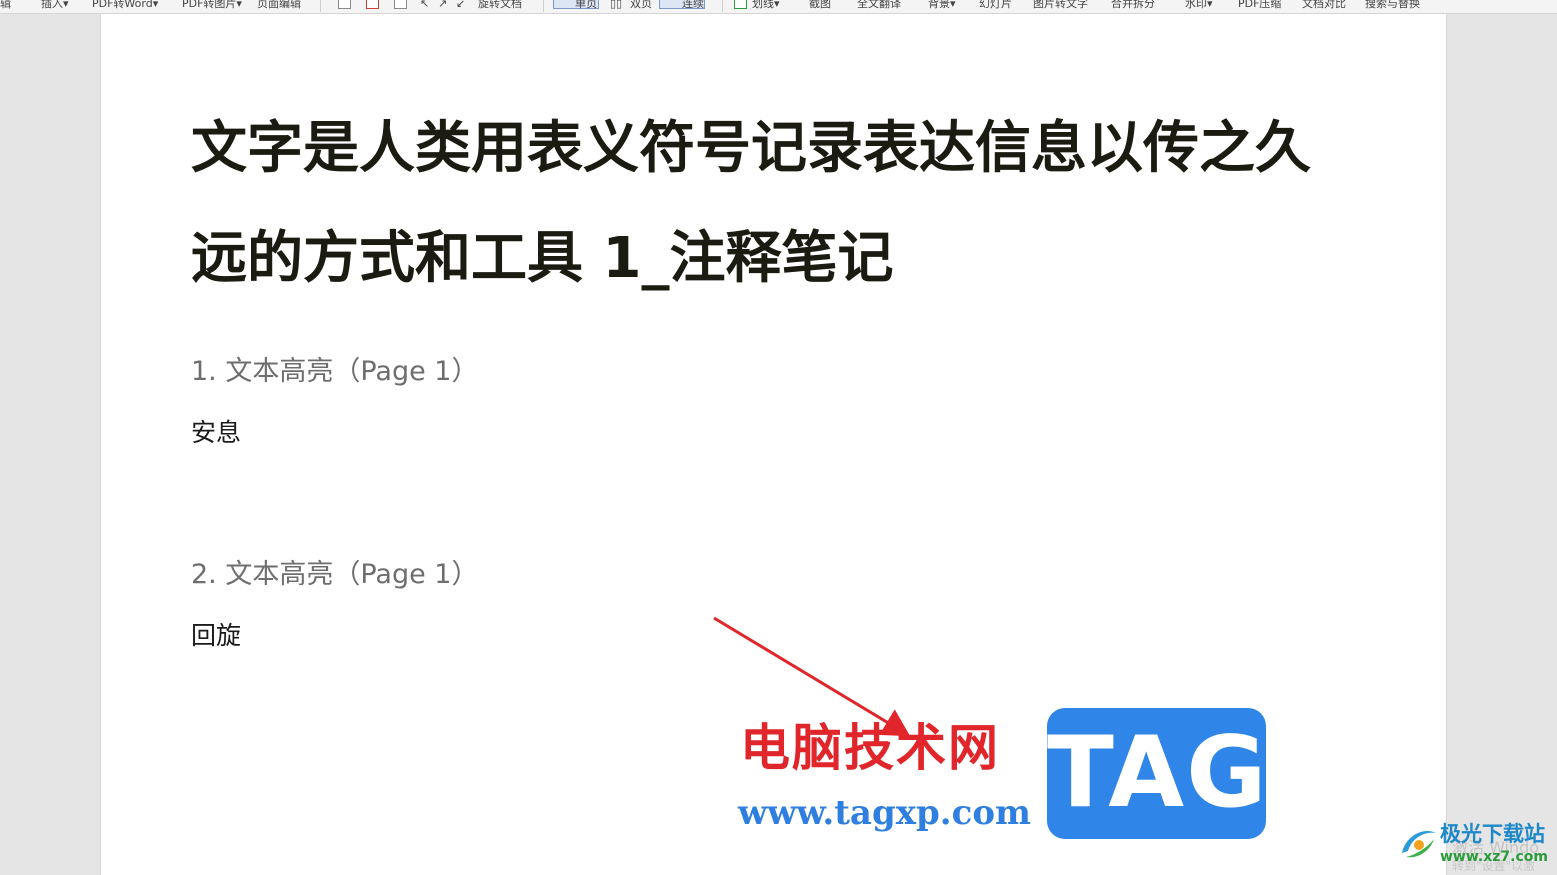 This screenshot has width=1557, height=875. I want to click on aurora-logo-icon, so click(1419, 844).